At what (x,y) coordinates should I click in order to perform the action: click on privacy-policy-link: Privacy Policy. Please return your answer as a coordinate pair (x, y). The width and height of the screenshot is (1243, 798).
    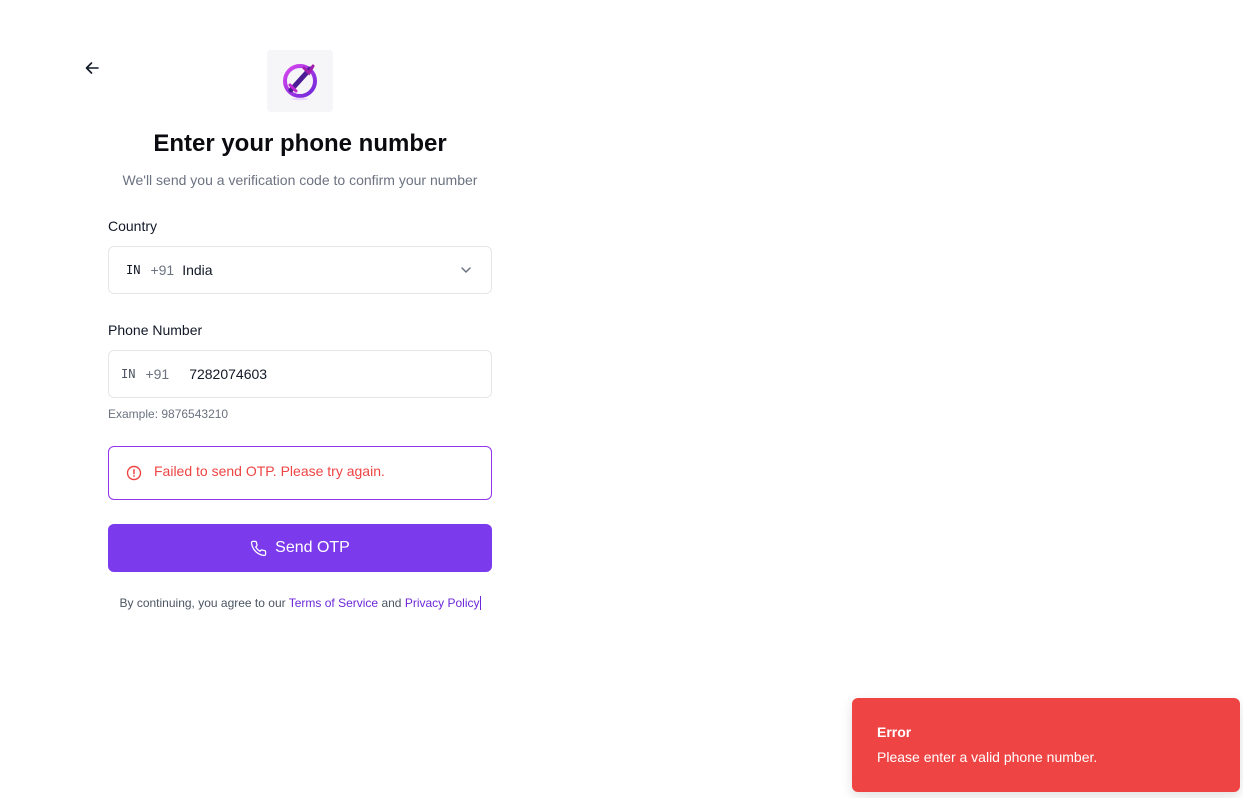
    Looking at the image, I should click on (442, 603).